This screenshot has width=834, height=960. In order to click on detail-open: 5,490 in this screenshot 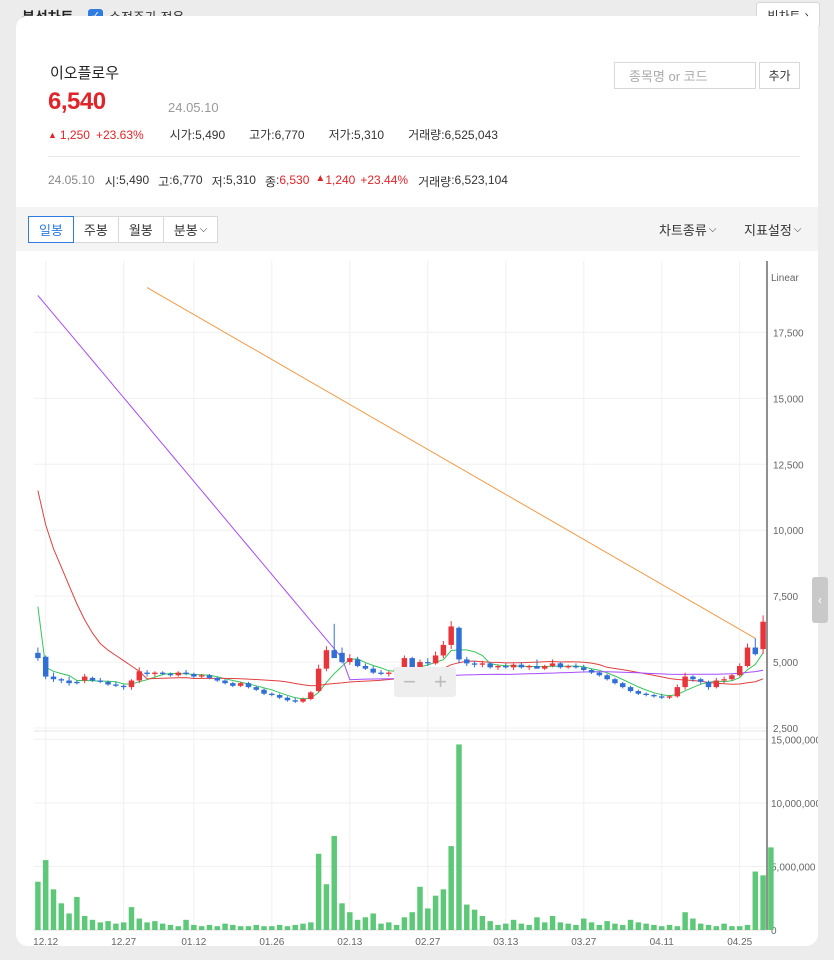, I will do `click(134, 180)`.